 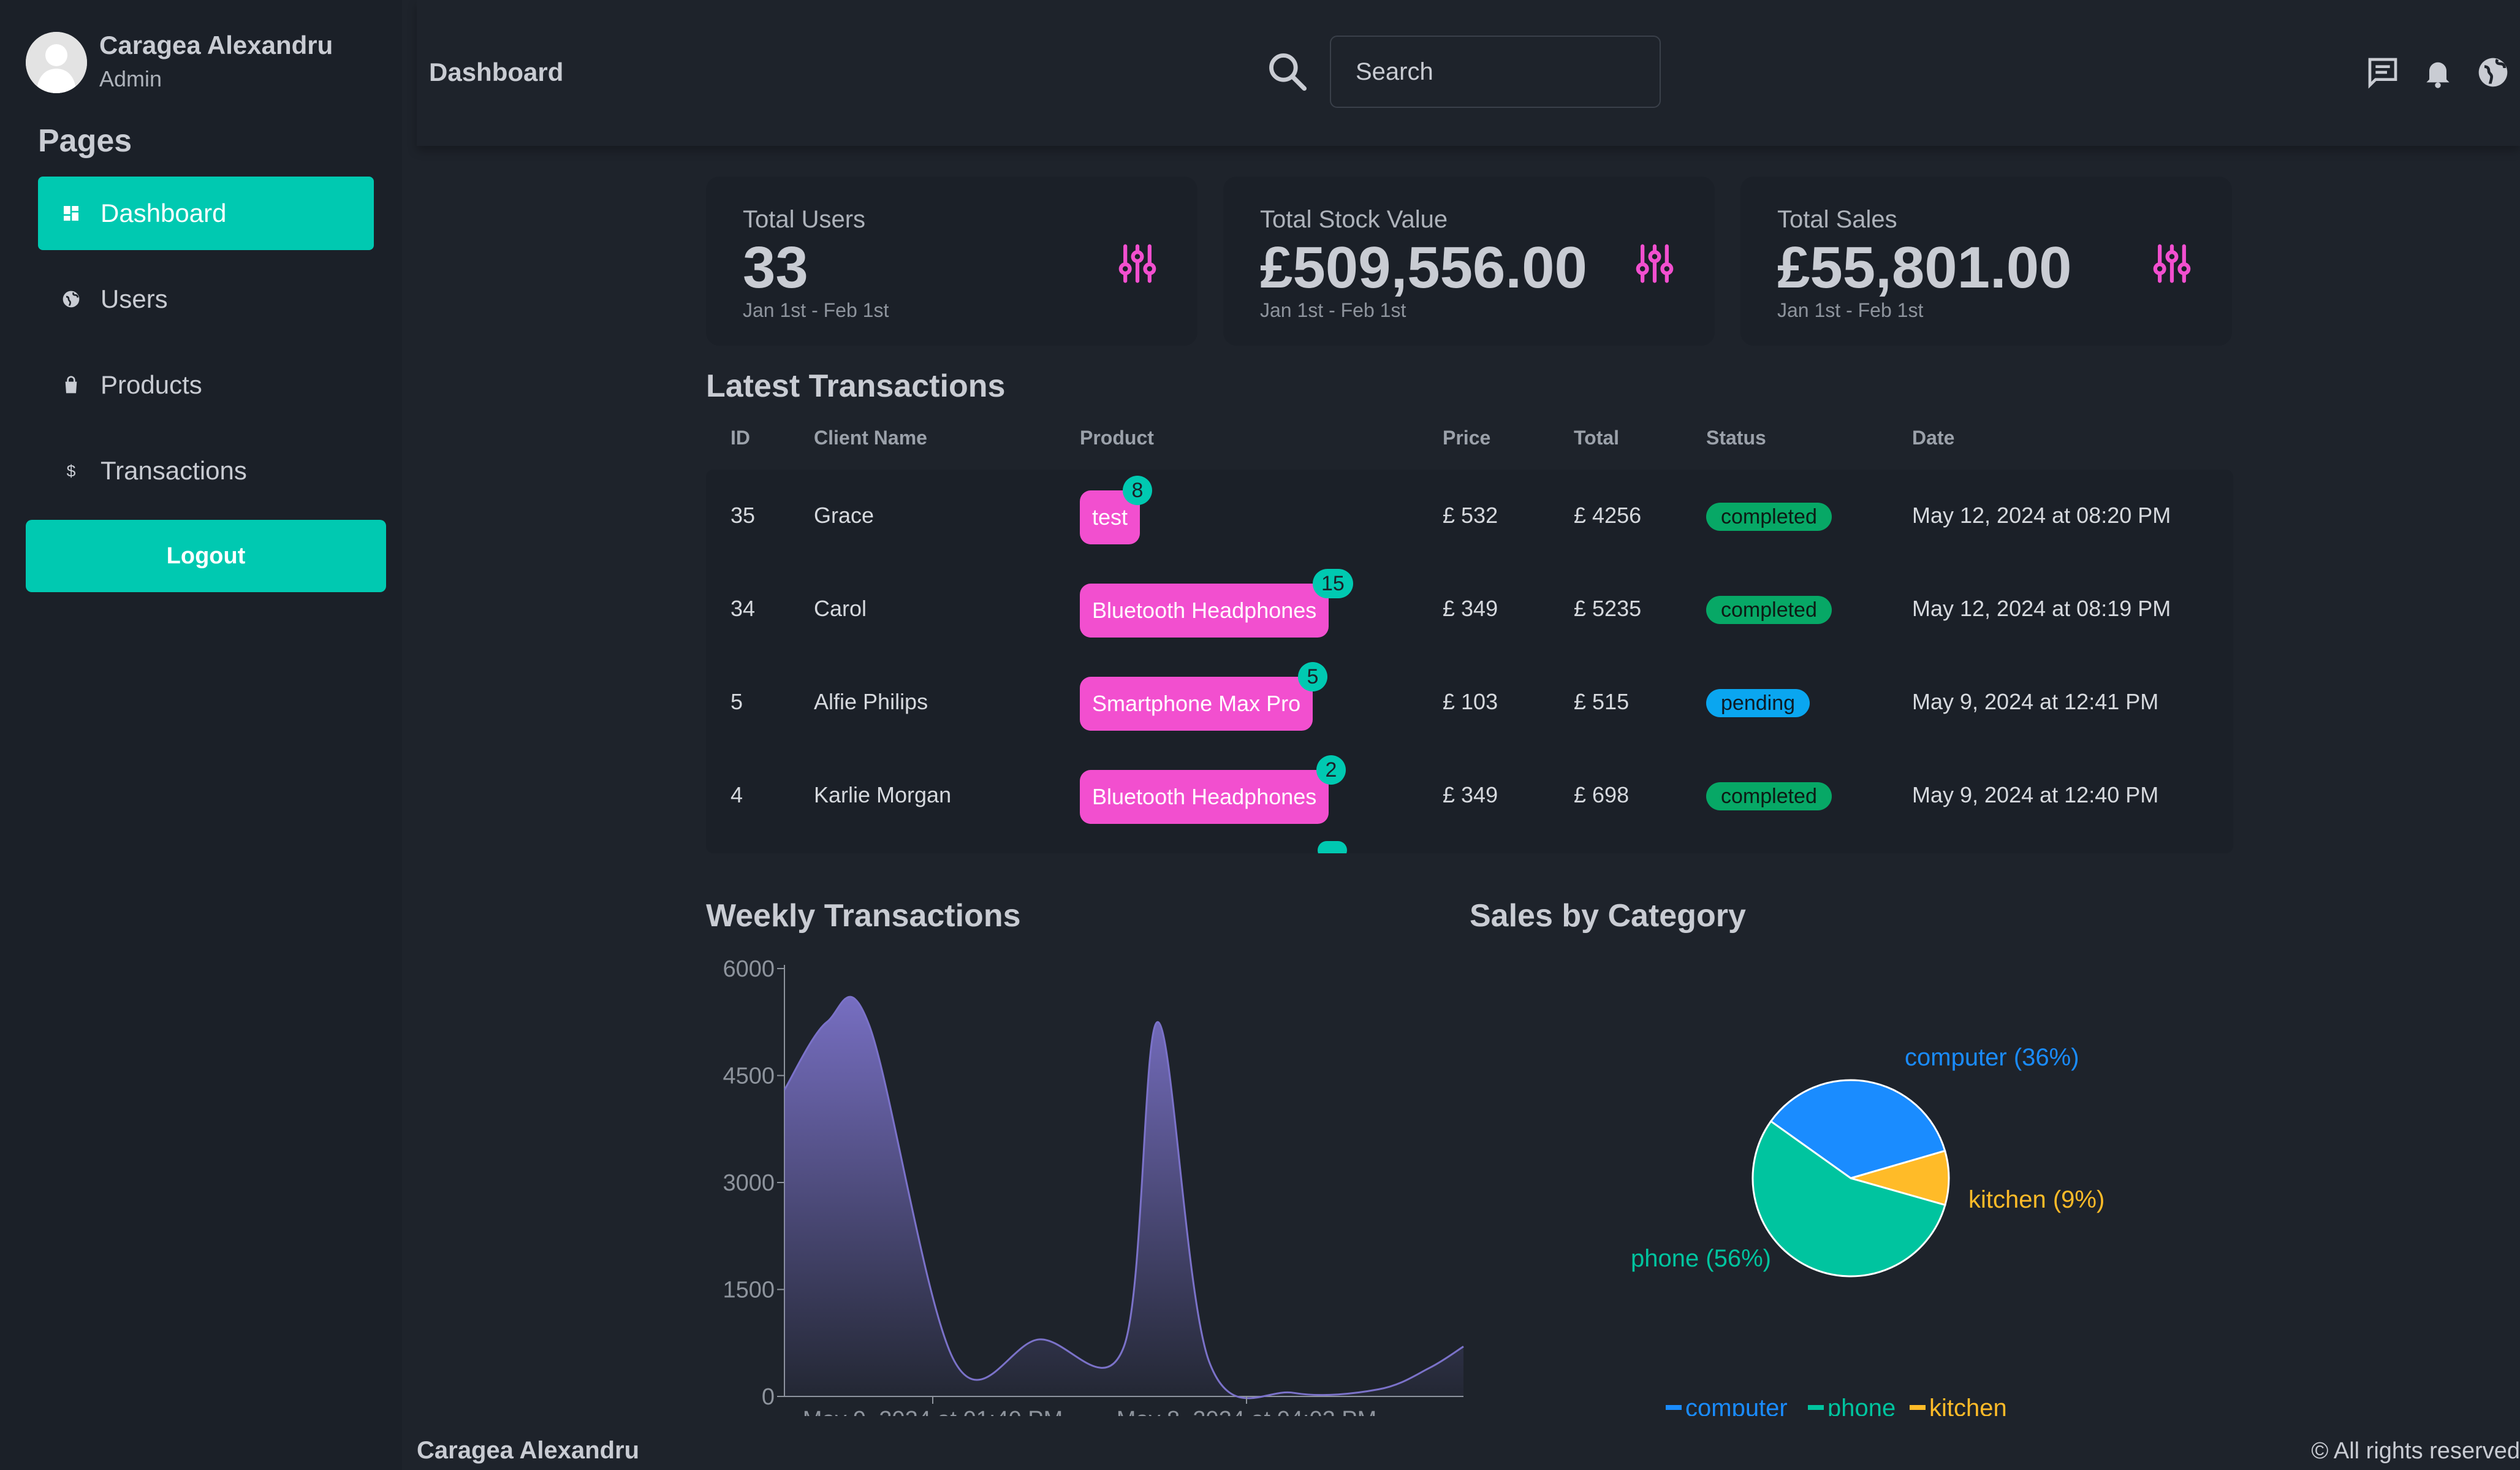 I want to click on stat-card-total-users: Total Users 33 Jan 1st - Feb 1st, so click(x=952, y=261).